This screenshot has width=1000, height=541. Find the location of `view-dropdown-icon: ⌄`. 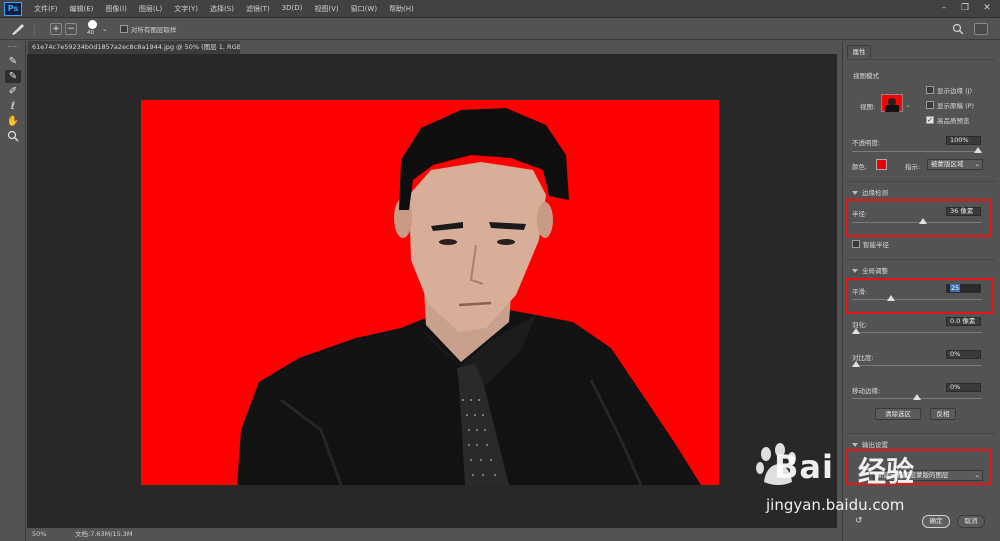

view-dropdown-icon: ⌄ is located at coordinates (907, 105).